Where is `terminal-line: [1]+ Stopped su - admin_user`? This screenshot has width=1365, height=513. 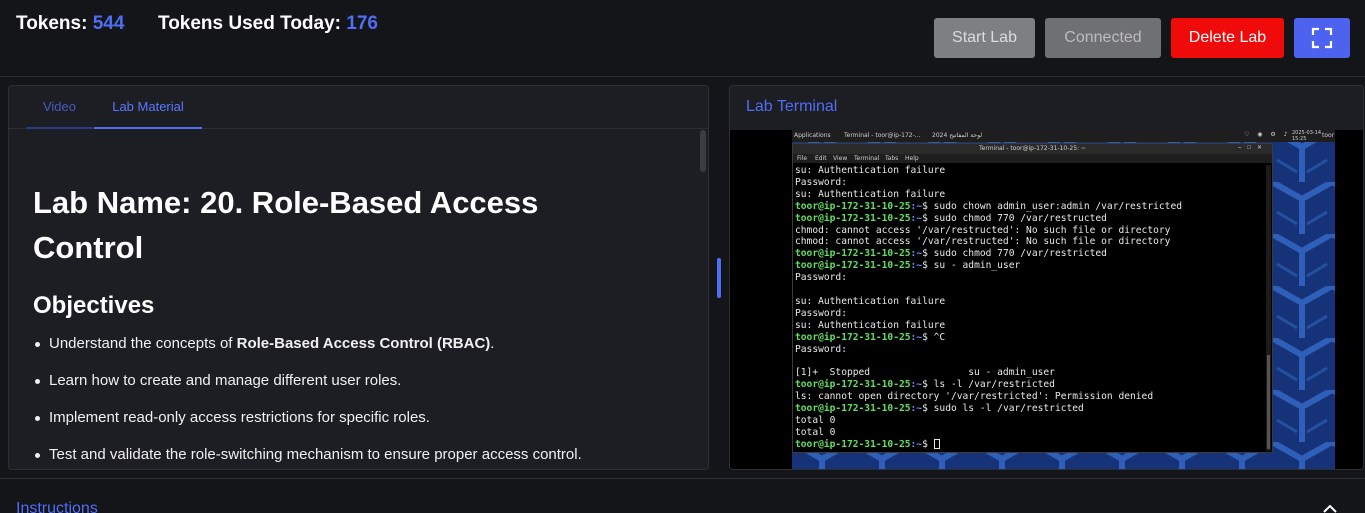
terminal-line: [1]+ Stopped su - admin_user is located at coordinates (925, 373).